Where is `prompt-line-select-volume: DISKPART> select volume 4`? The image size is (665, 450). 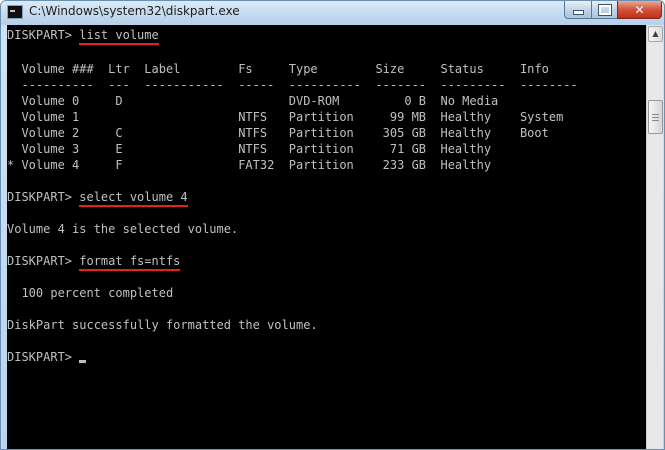 prompt-line-select-volume: DISKPART> select volume 4 is located at coordinates (97, 198).